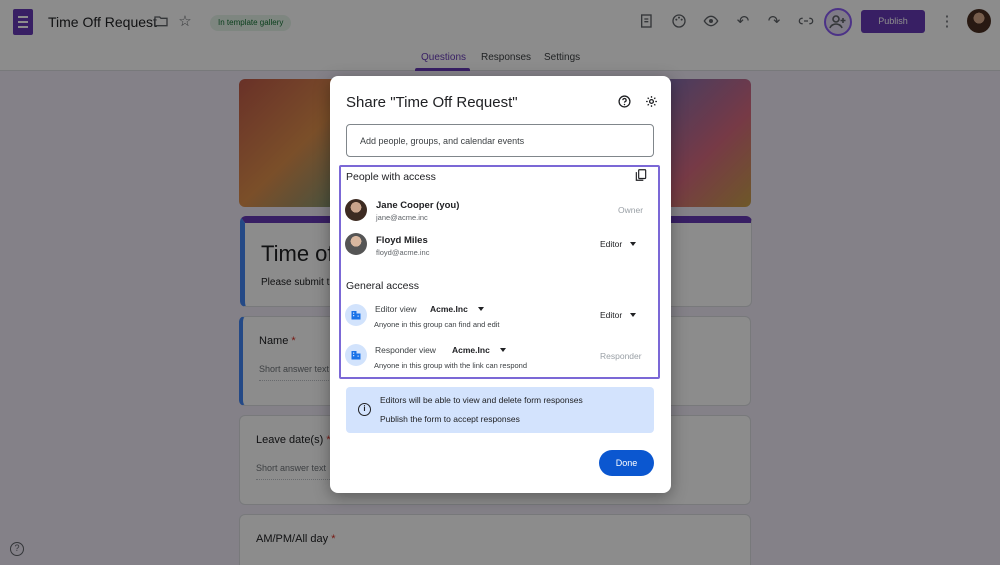  Describe the element at coordinates (626, 463) in the screenshot. I see `done-button: Done` at that location.